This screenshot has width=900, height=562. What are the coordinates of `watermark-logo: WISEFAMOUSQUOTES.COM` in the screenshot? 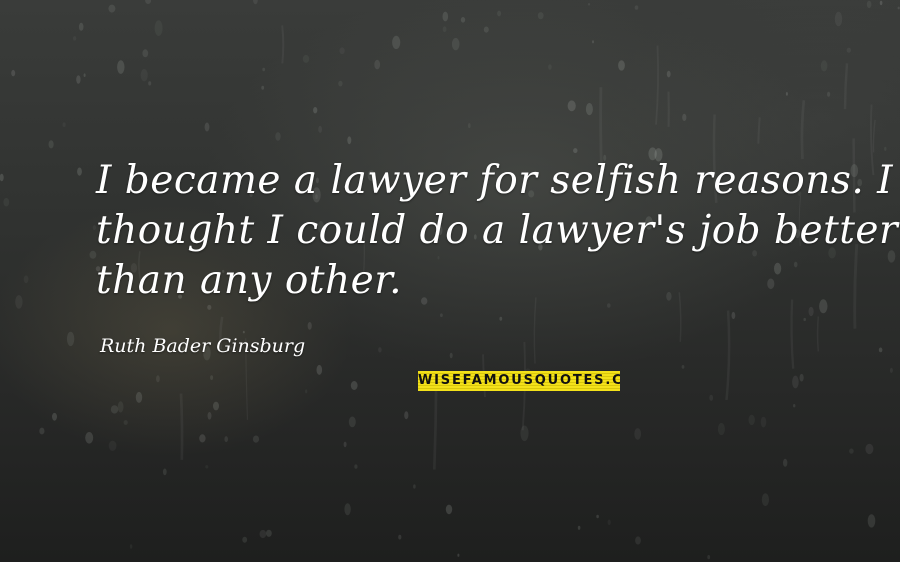 It's located at (519, 381).